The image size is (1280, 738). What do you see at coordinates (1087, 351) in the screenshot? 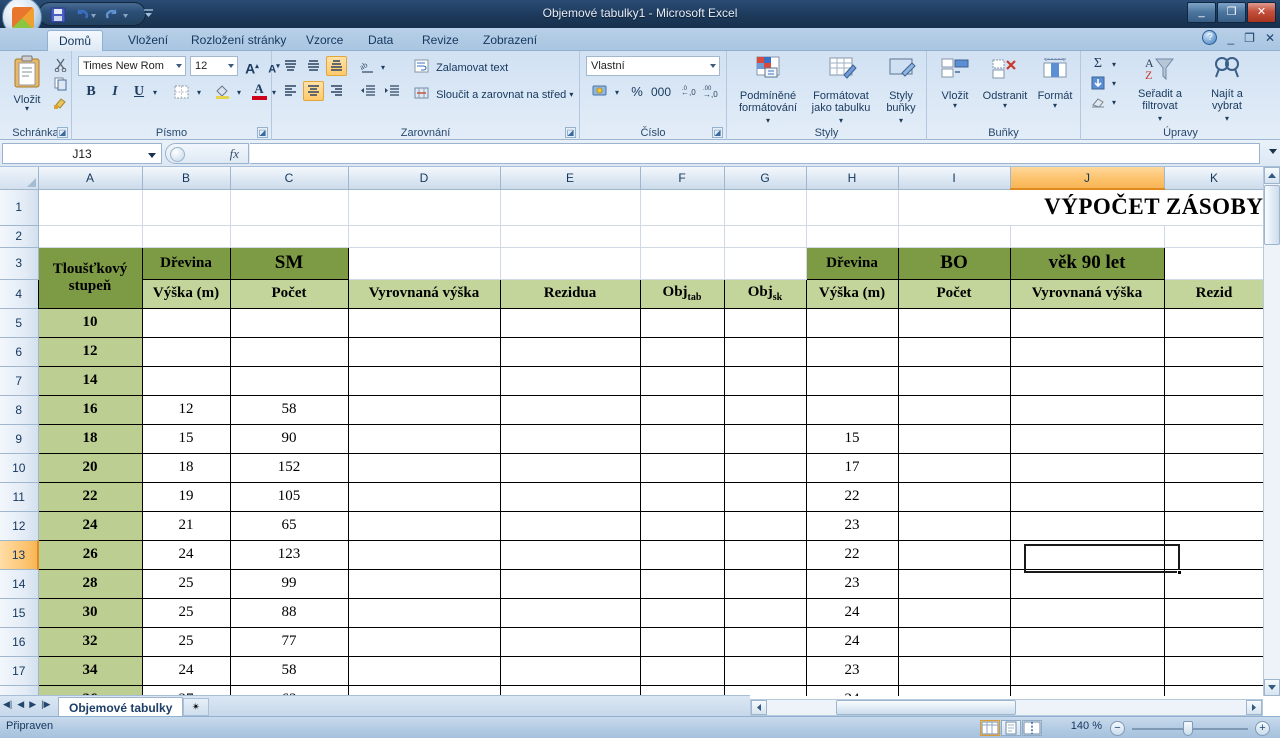
I see `cell-j6` at bounding box center [1087, 351].